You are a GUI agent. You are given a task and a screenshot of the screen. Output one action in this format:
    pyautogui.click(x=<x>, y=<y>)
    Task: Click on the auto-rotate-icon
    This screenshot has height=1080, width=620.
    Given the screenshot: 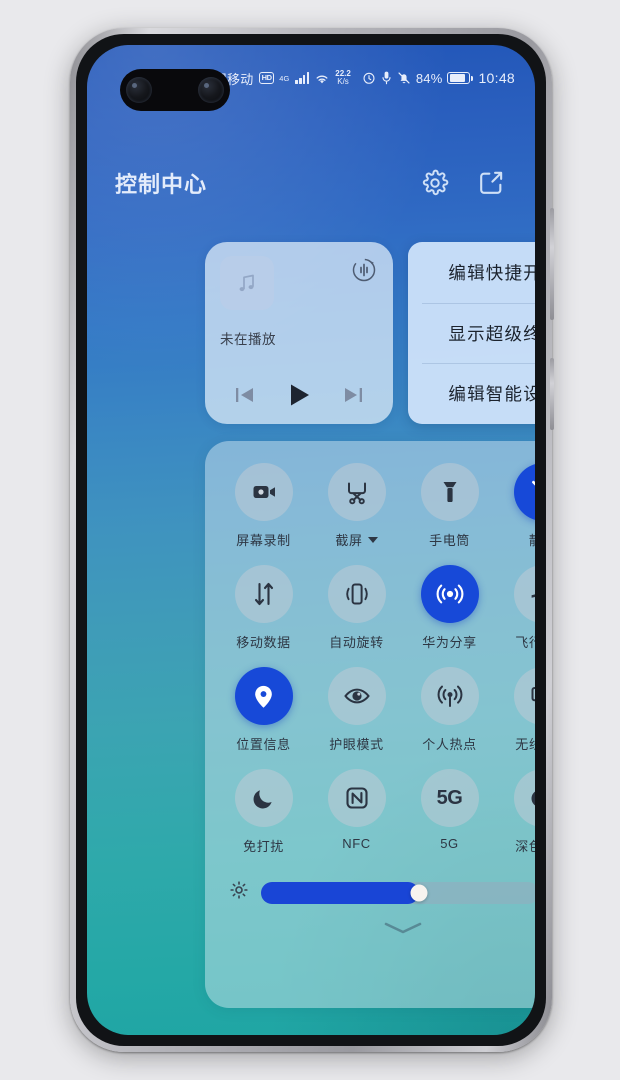 What is the action you would take?
    pyautogui.click(x=356, y=594)
    